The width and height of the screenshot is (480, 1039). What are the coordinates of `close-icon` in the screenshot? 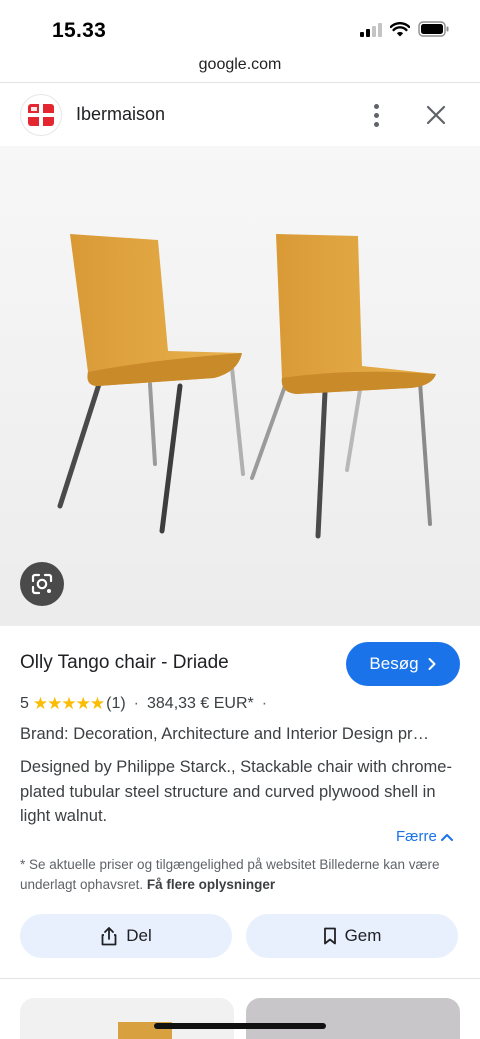 It's located at (436, 115).